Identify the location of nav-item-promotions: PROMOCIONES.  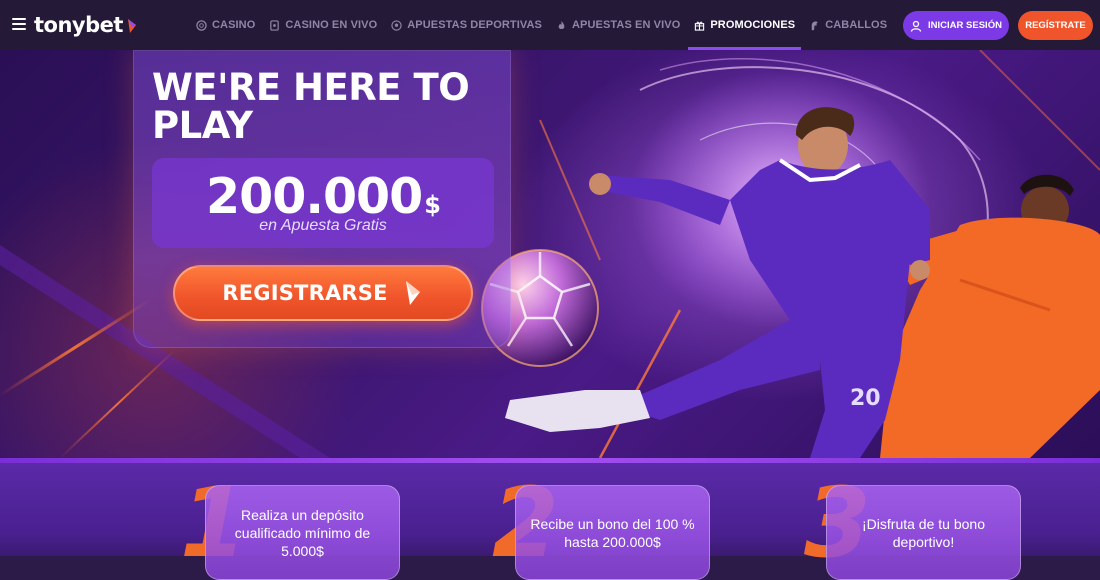
(745, 25).